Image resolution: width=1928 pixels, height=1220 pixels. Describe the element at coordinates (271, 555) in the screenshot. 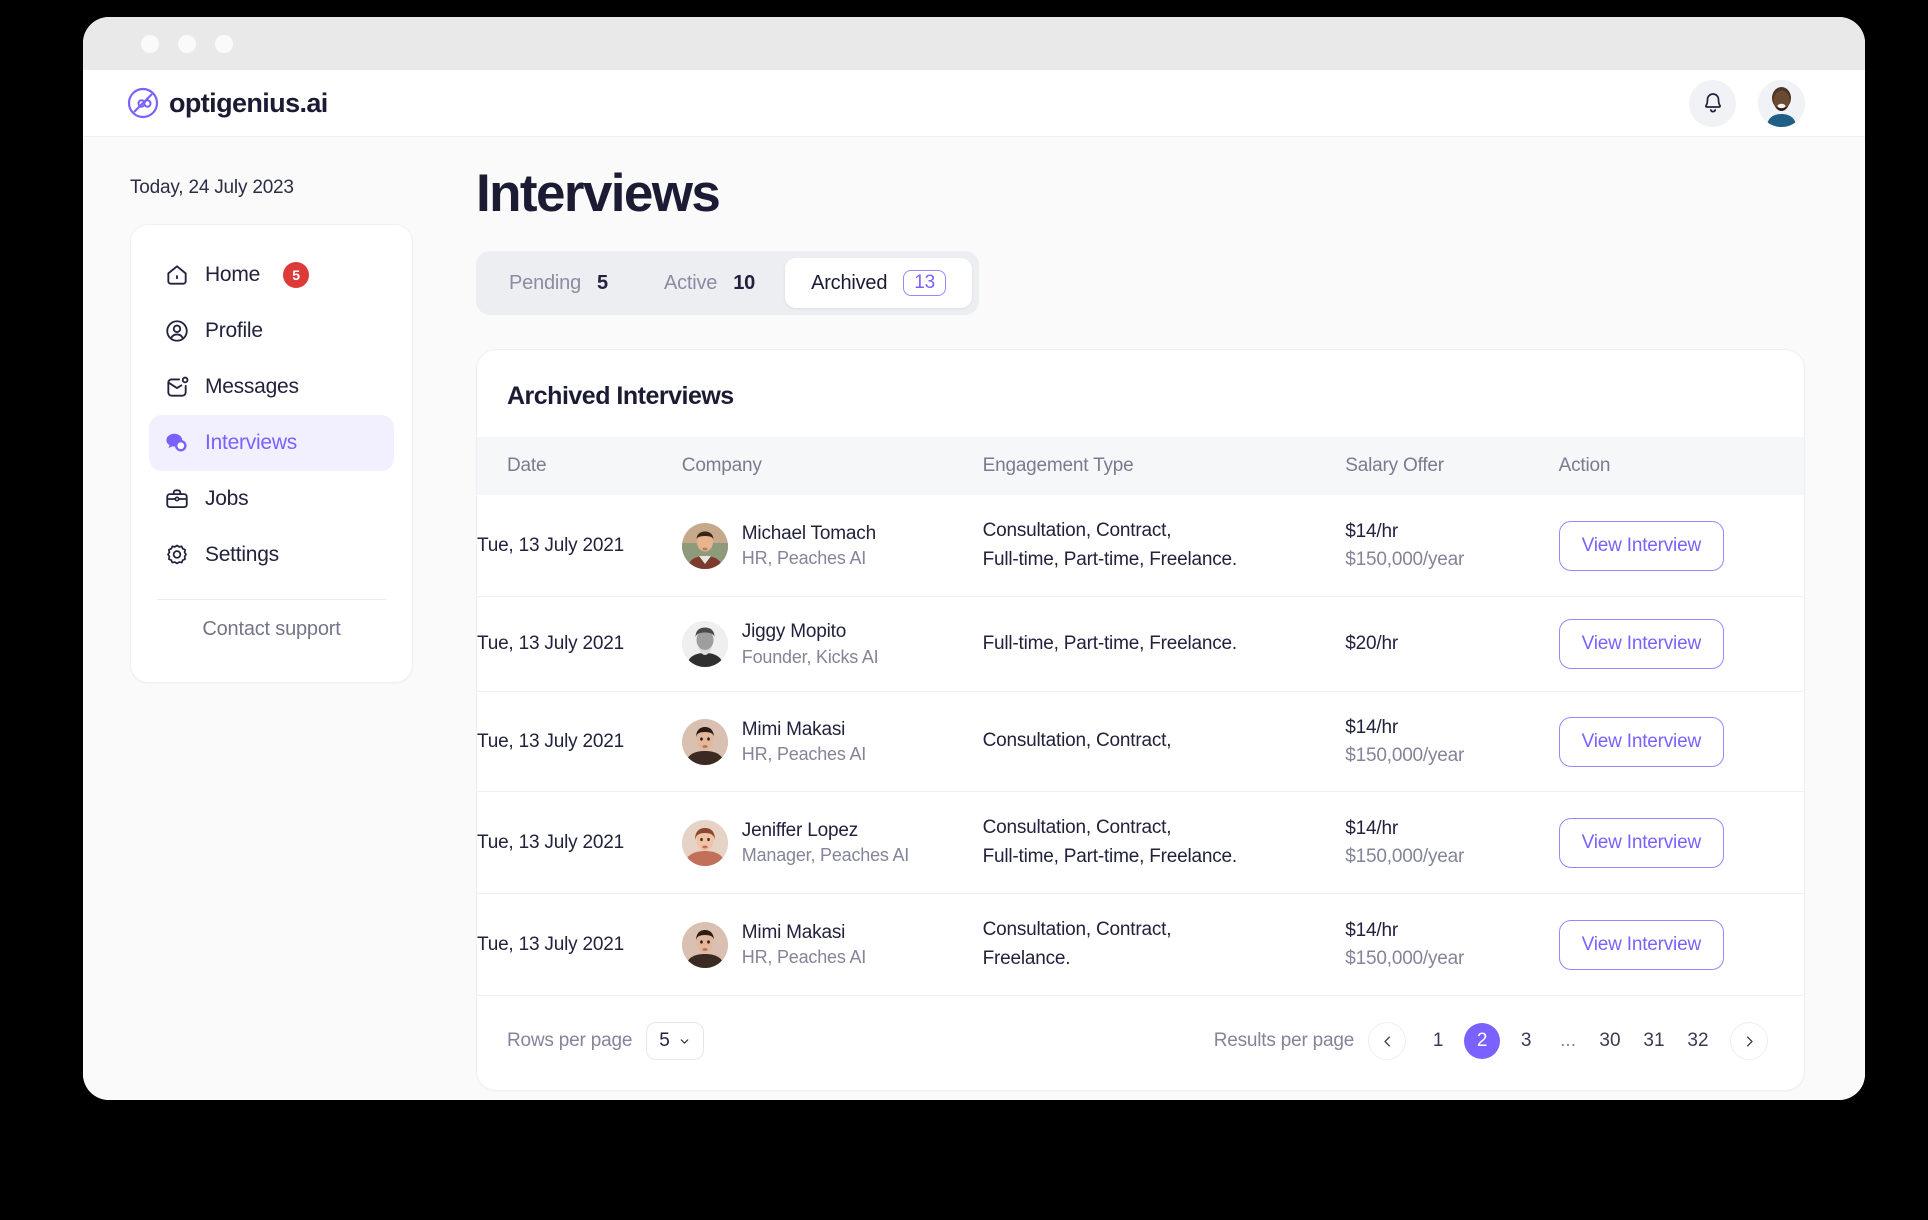

I see `sidebar-item-settings: Settings` at that location.